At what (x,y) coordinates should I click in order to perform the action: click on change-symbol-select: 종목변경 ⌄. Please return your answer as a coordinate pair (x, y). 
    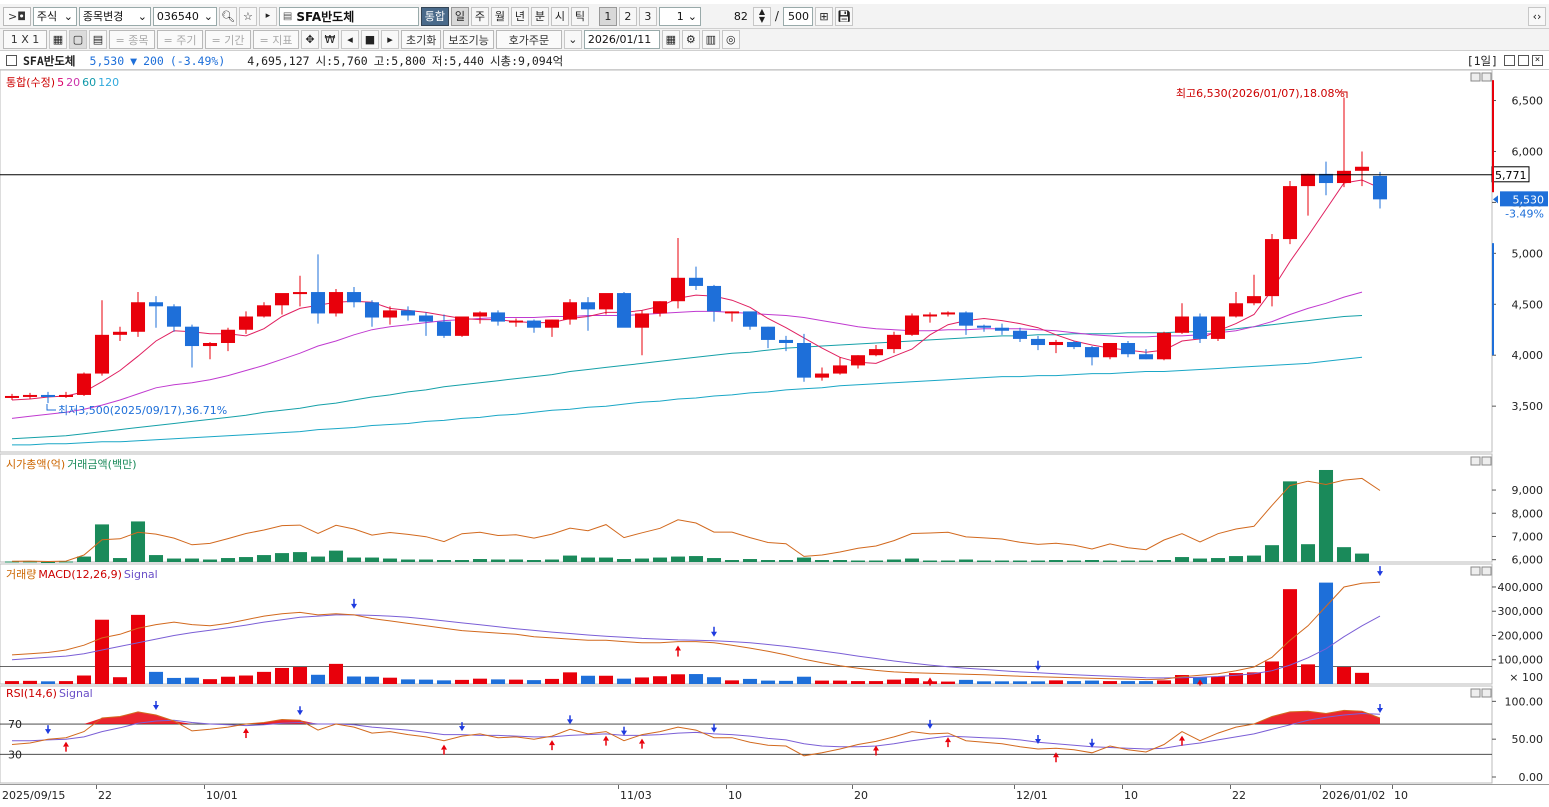
    Looking at the image, I should click on (114, 16).